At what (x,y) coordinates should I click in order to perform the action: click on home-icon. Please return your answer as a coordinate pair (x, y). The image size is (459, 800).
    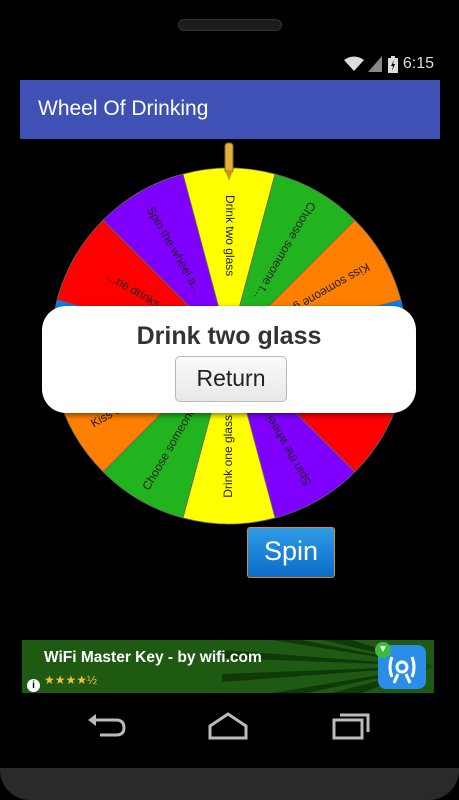
    Looking at the image, I should click on (228, 725).